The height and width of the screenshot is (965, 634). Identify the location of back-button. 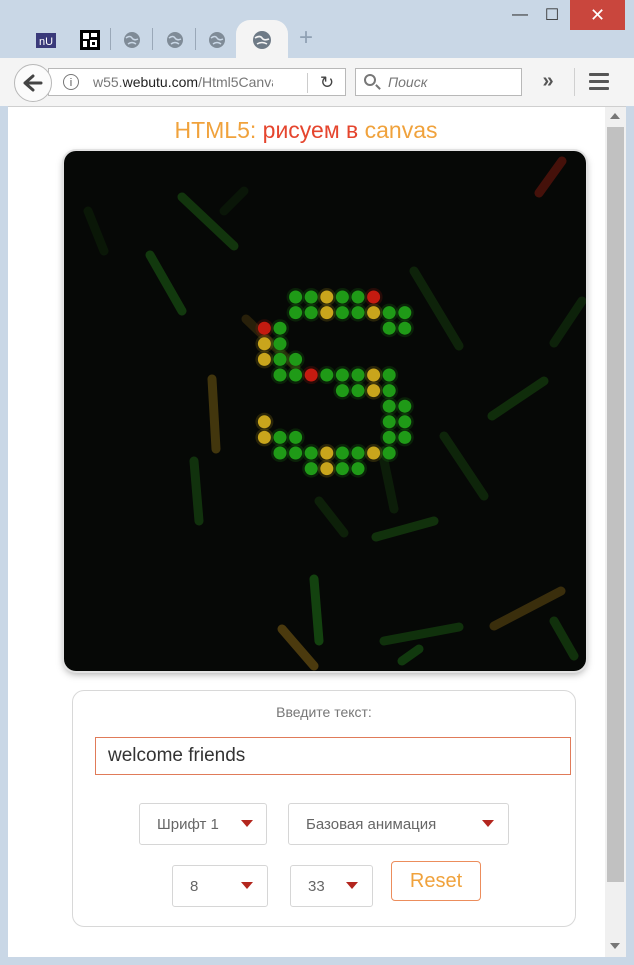
(33, 83).